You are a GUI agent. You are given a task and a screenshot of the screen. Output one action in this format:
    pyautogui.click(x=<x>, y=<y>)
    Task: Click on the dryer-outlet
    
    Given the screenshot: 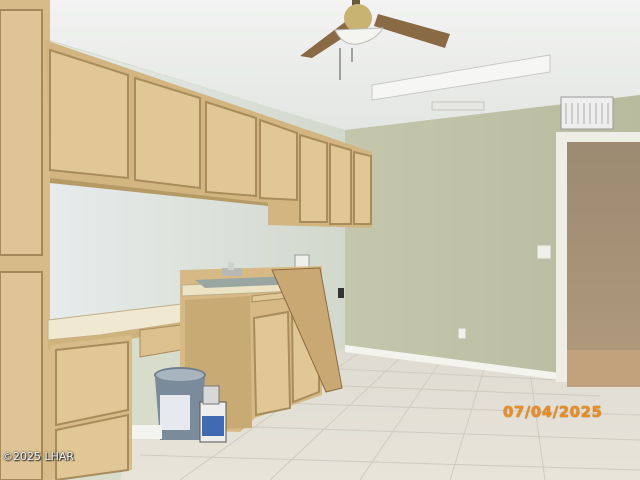 What is the action you would take?
    pyautogui.click(x=341, y=293)
    